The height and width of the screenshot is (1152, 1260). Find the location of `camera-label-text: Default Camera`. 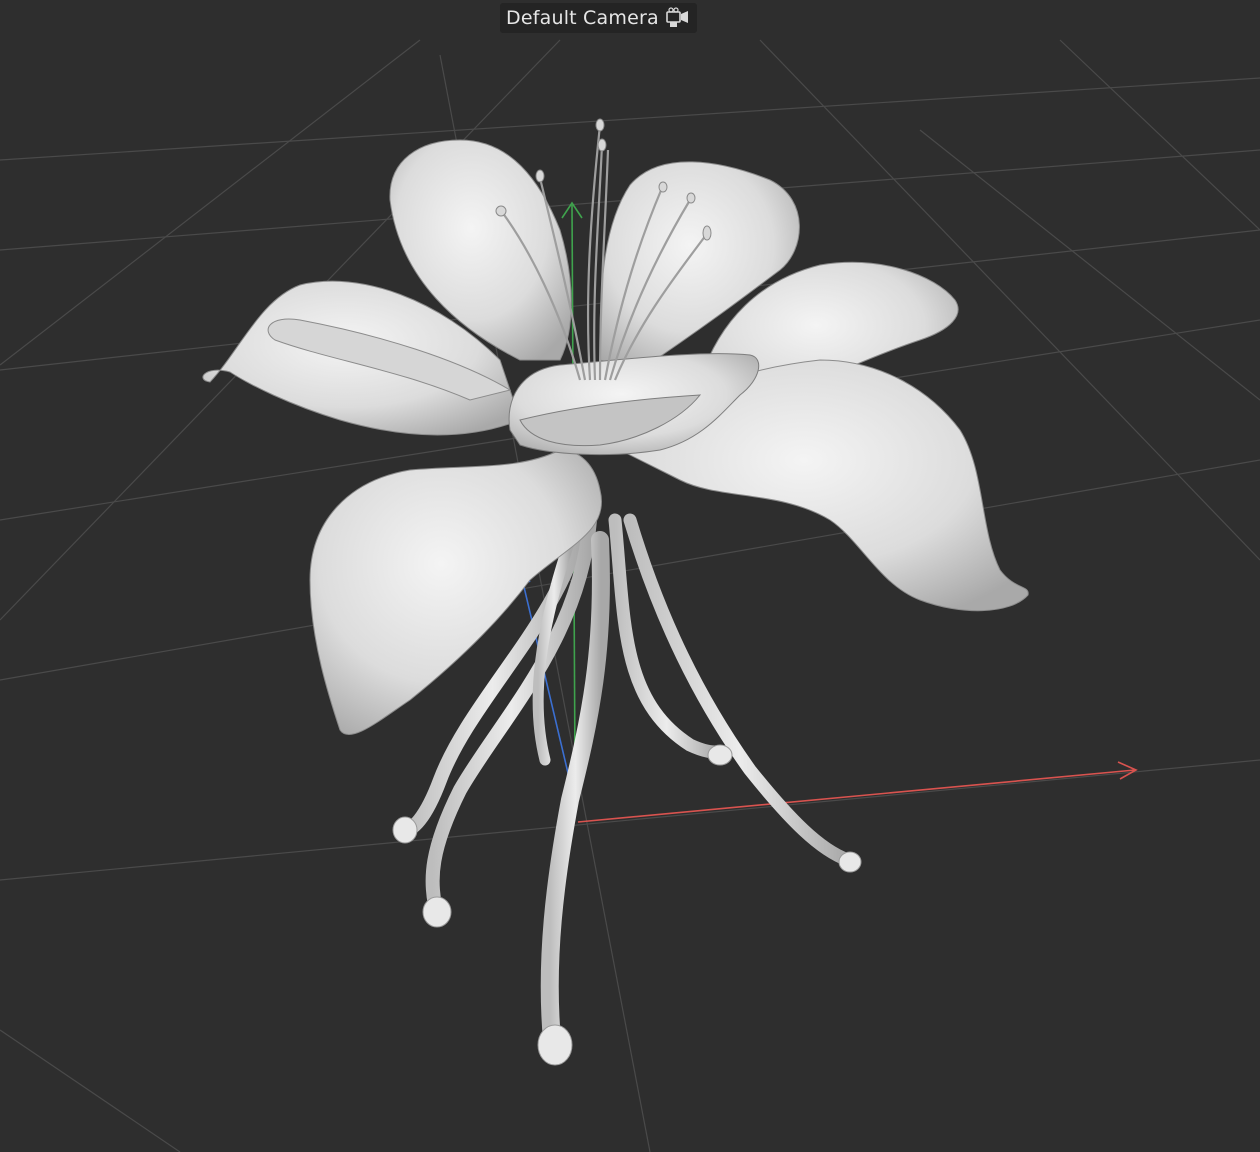

camera-label-text: Default Camera is located at coordinates (582, 18).